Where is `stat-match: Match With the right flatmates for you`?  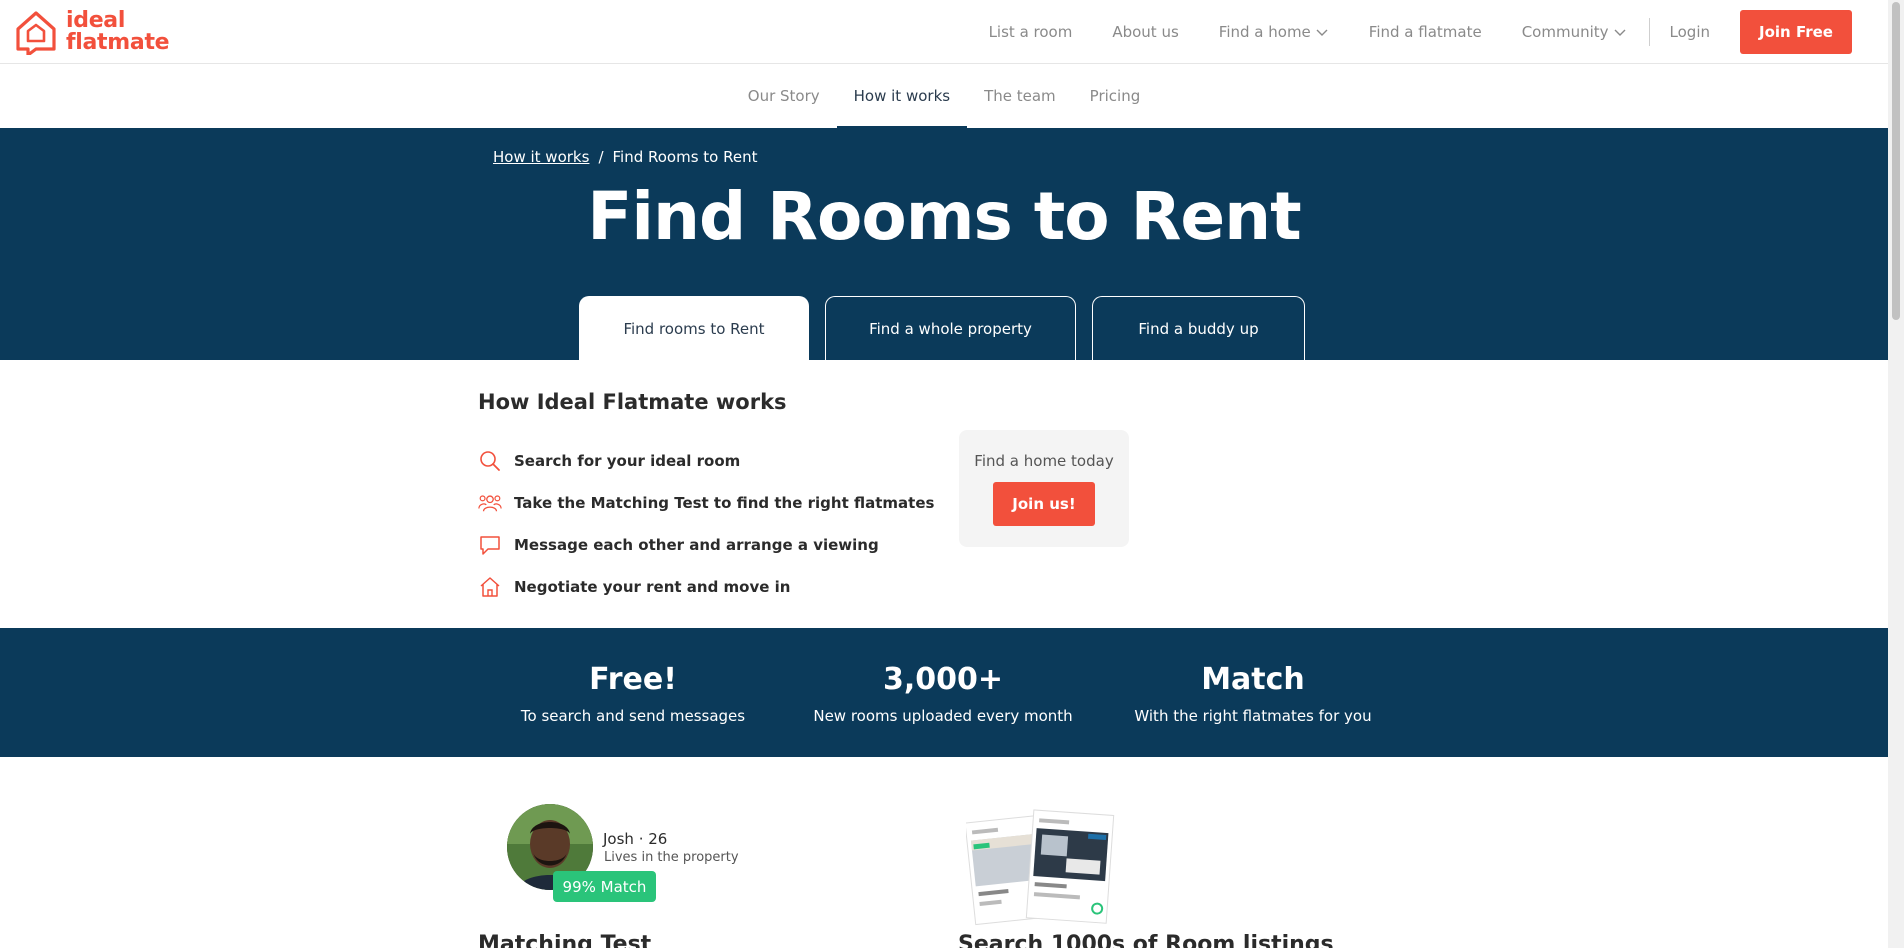
stat-match: Match With the right flatmates for you is located at coordinates (1253, 693).